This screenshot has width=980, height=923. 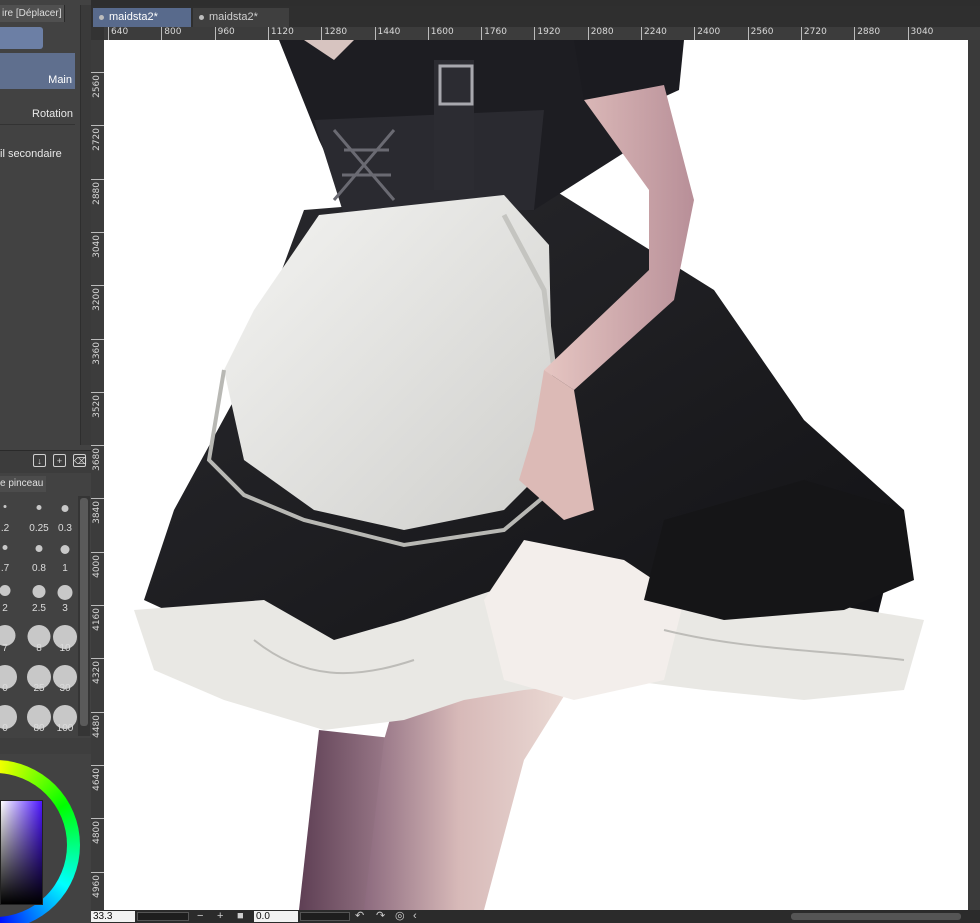 What do you see at coordinates (21, 38) in the screenshot?
I see `tool-preset-button` at bounding box center [21, 38].